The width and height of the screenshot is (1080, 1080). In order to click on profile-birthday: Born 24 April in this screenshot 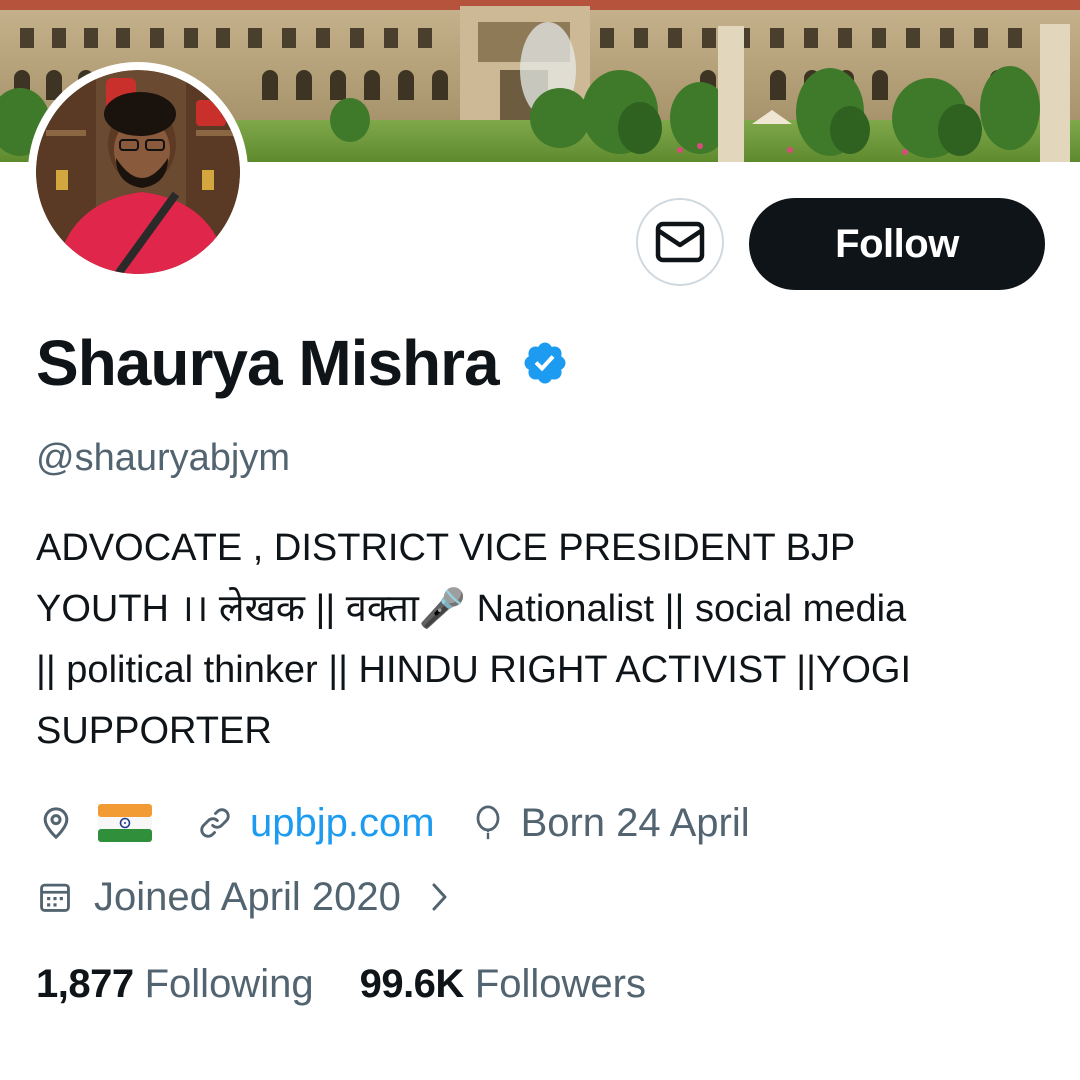, I will do `click(609, 823)`.